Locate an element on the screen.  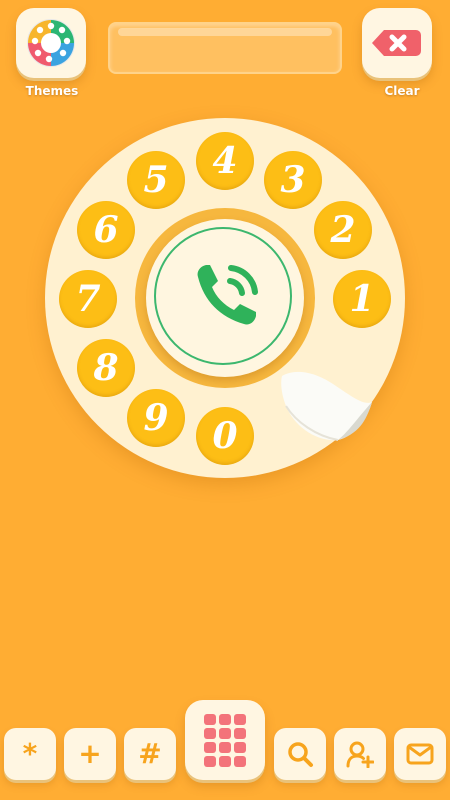
plus-button: + is located at coordinates (90, 754).